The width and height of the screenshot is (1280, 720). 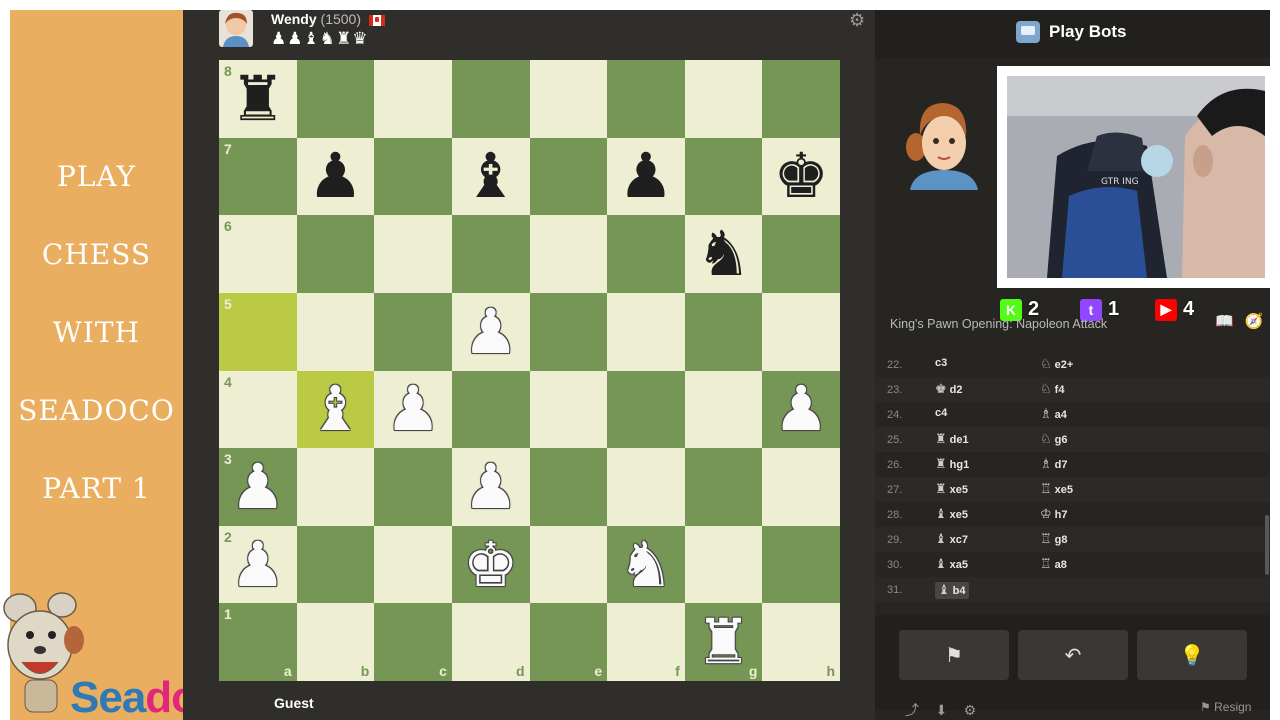 I want to click on opponent-avatar, so click(x=236, y=28).